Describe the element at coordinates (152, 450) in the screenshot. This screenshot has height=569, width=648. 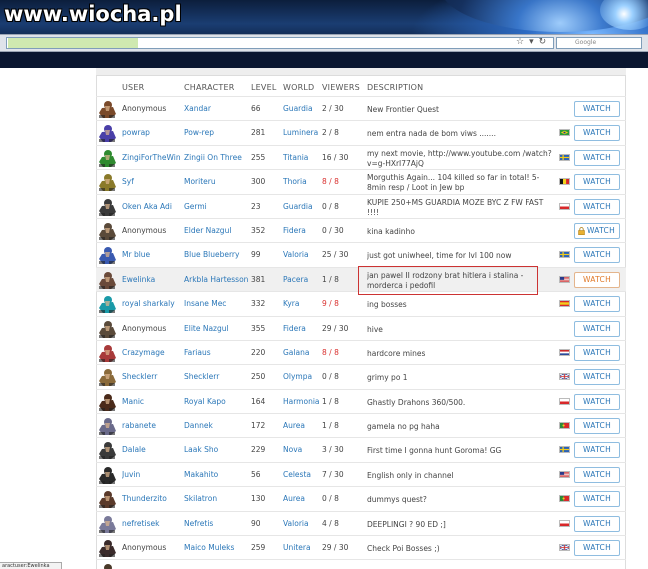
I see `row-user: Dalale` at that location.